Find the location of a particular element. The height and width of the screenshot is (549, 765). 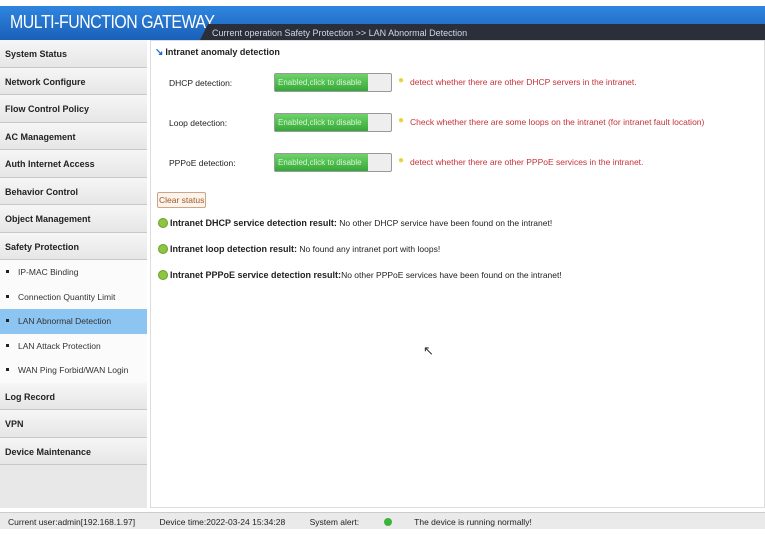

row-label: DHCP detection: is located at coordinates (201, 83).